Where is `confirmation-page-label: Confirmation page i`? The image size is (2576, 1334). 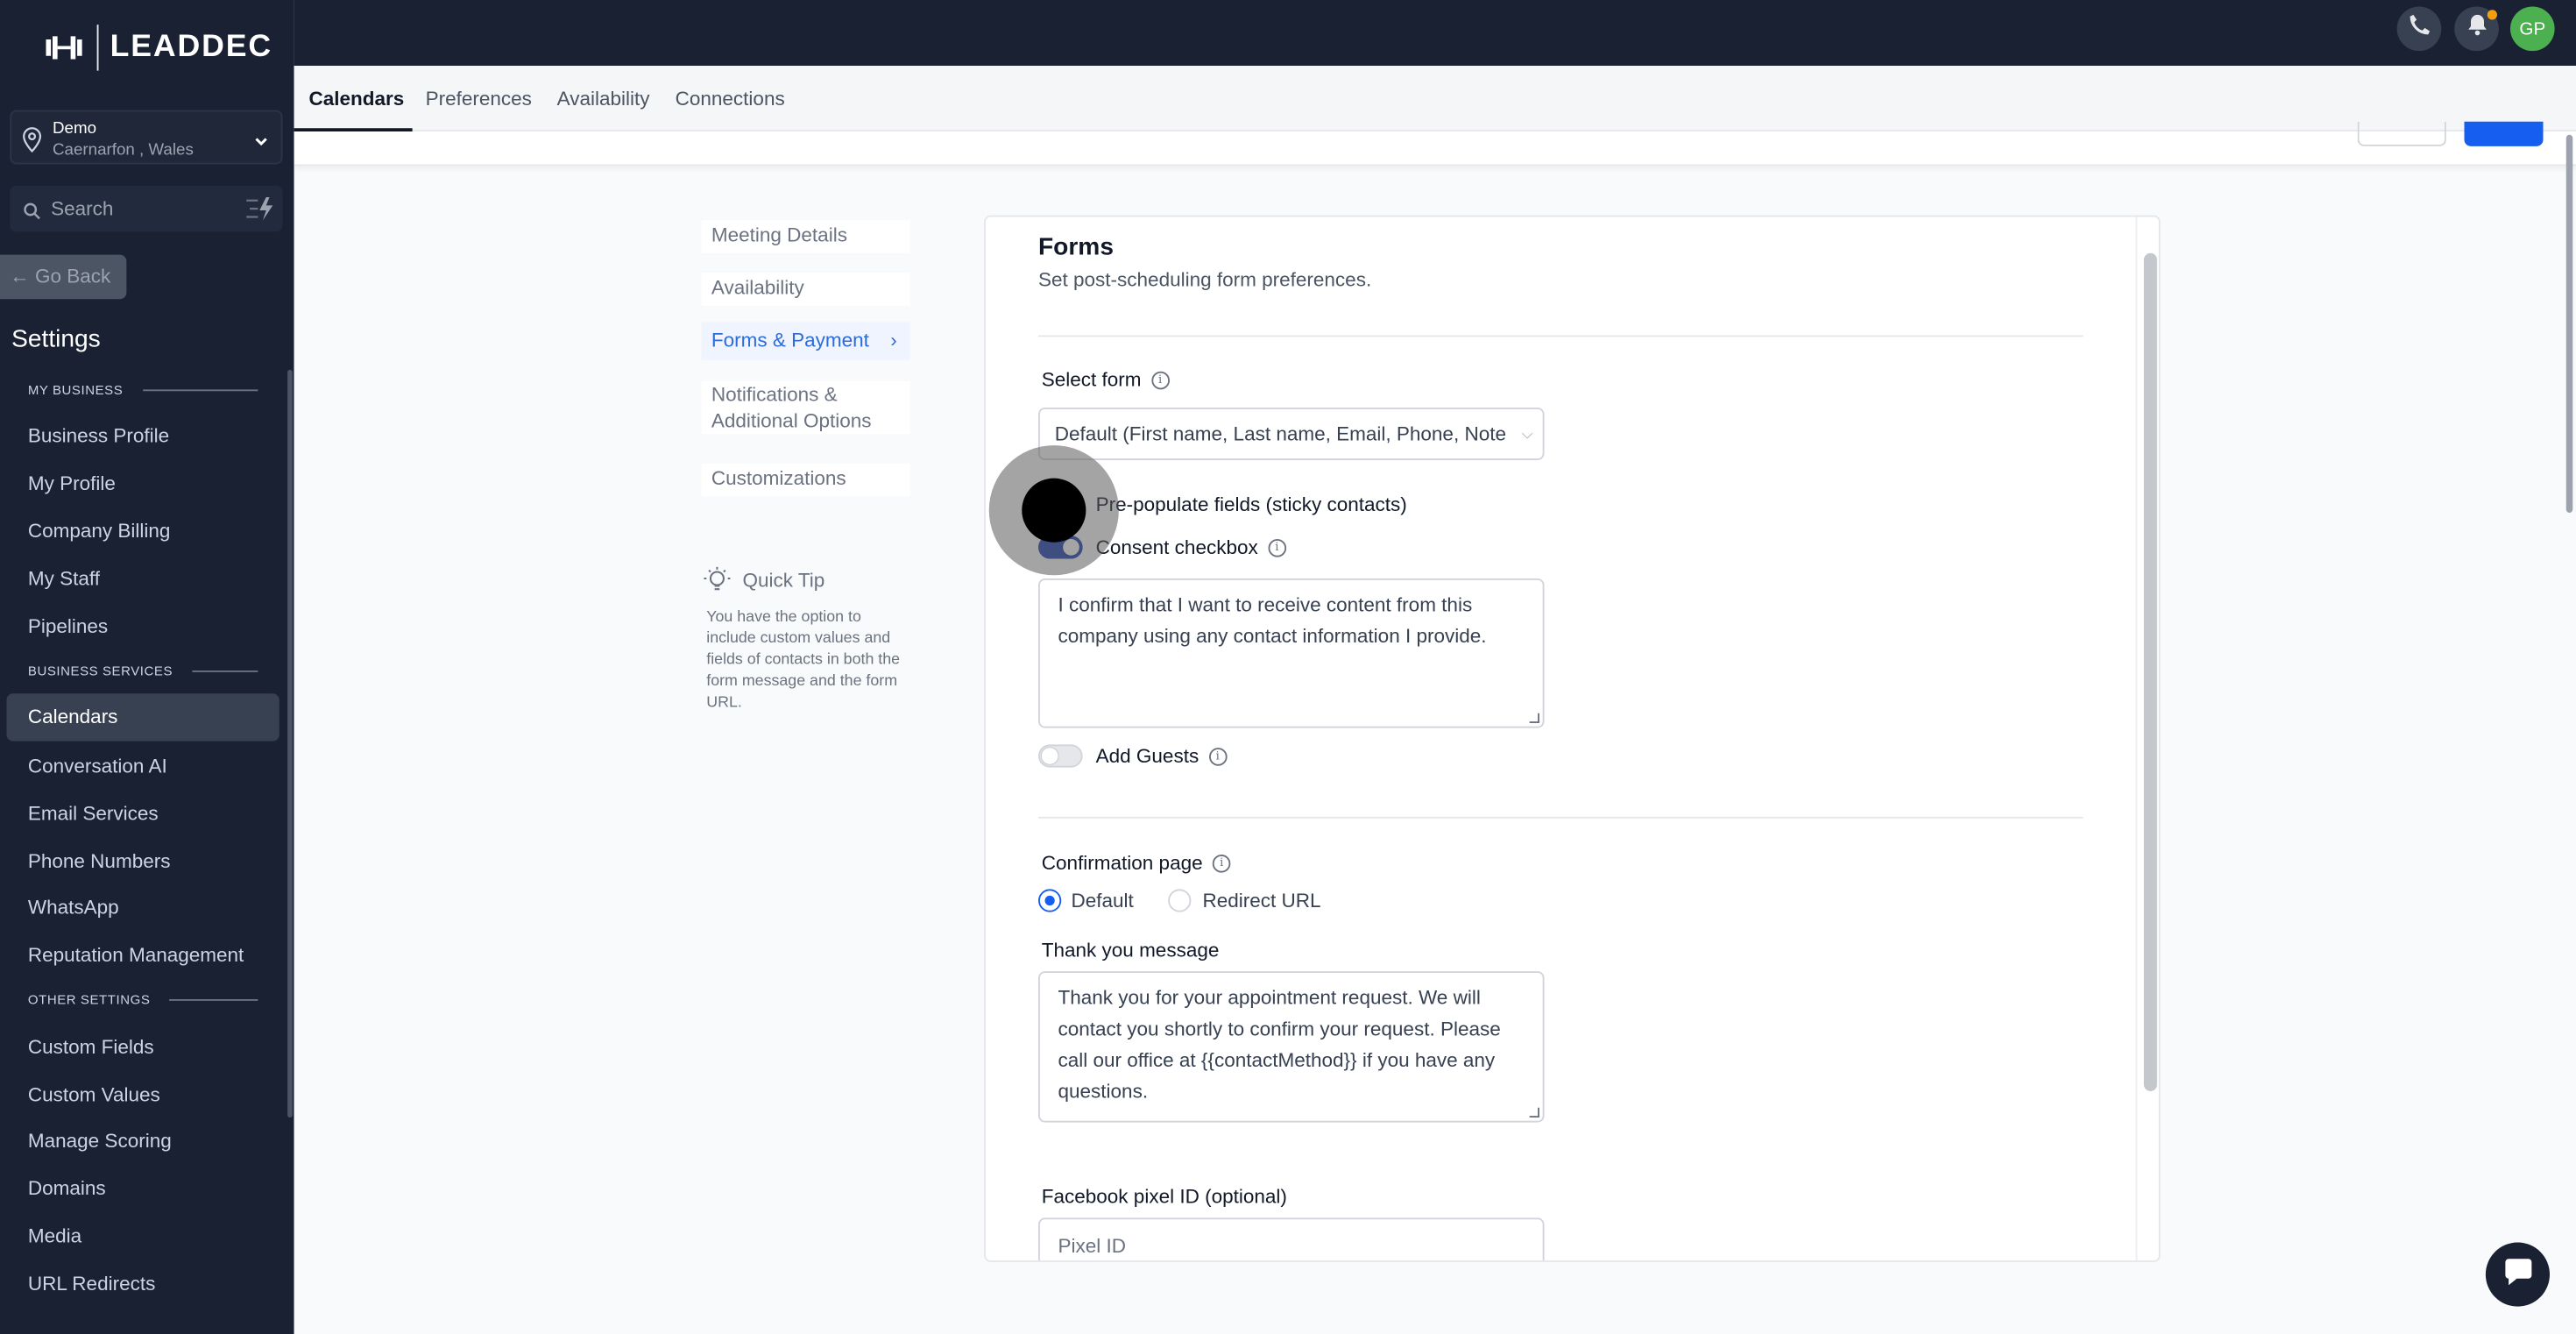 confirmation-page-label: Confirmation page i is located at coordinates (1136, 863).